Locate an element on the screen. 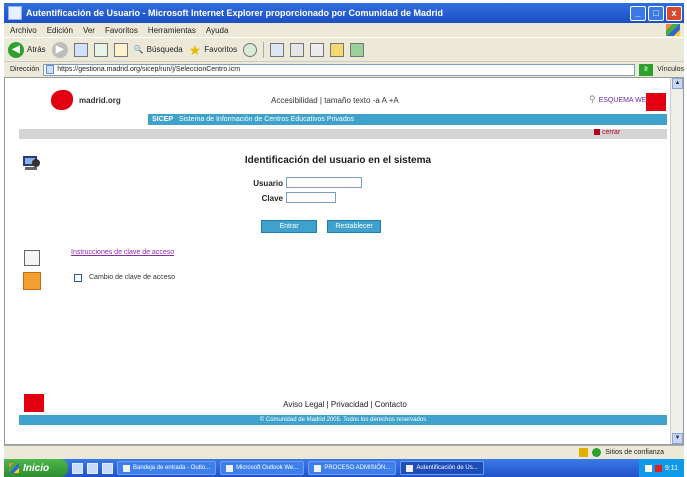 The height and width of the screenshot is (477, 687). person-icon: ⚲ is located at coordinates (592, 99).